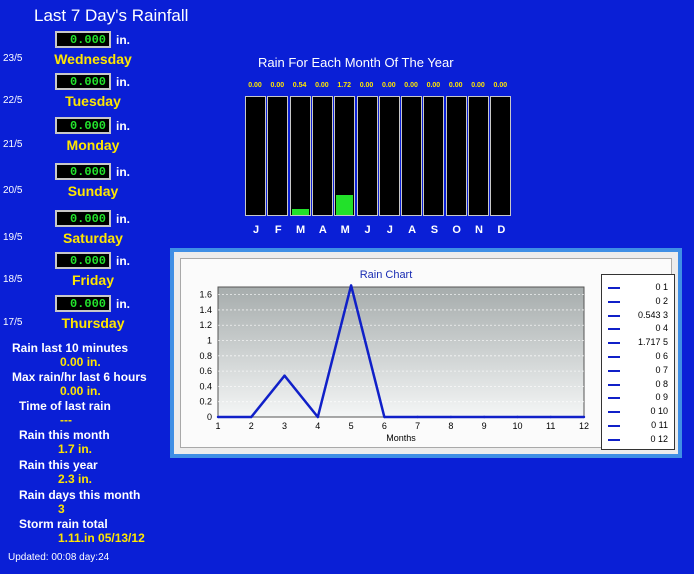 This screenshot has width=694, height=574. Describe the element at coordinates (284, 426) in the screenshot. I see `x-tick-label: 3` at that location.